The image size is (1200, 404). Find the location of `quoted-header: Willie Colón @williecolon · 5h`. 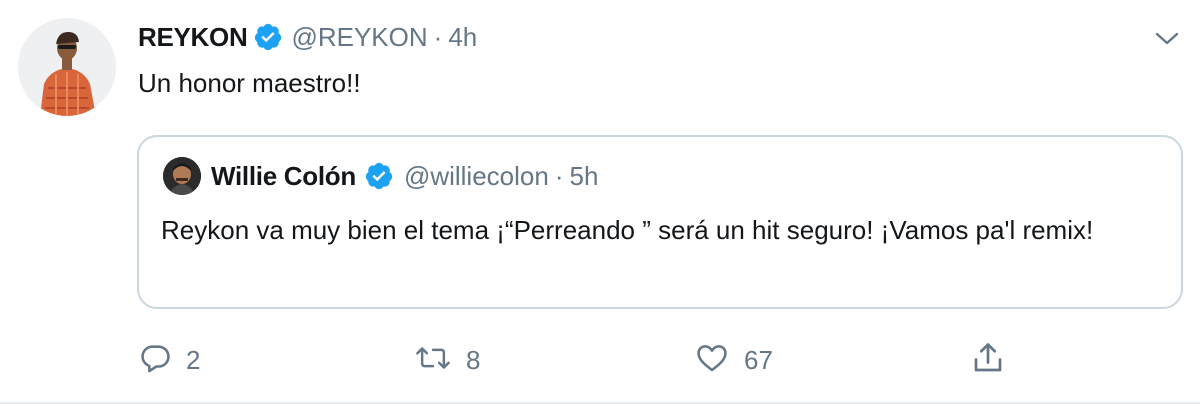

quoted-header: Willie Colón @williecolon · 5h is located at coordinates (404, 176).